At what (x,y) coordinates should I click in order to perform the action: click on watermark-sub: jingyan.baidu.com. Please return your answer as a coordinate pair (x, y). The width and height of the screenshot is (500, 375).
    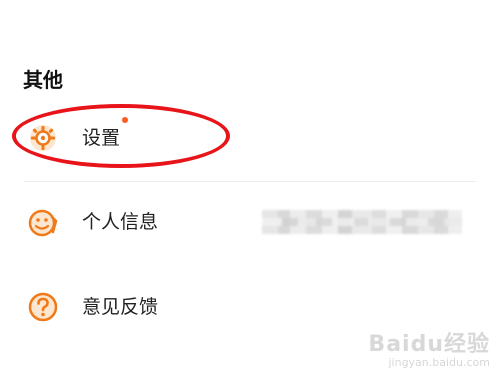
    Looking at the image, I should click on (439, 362).